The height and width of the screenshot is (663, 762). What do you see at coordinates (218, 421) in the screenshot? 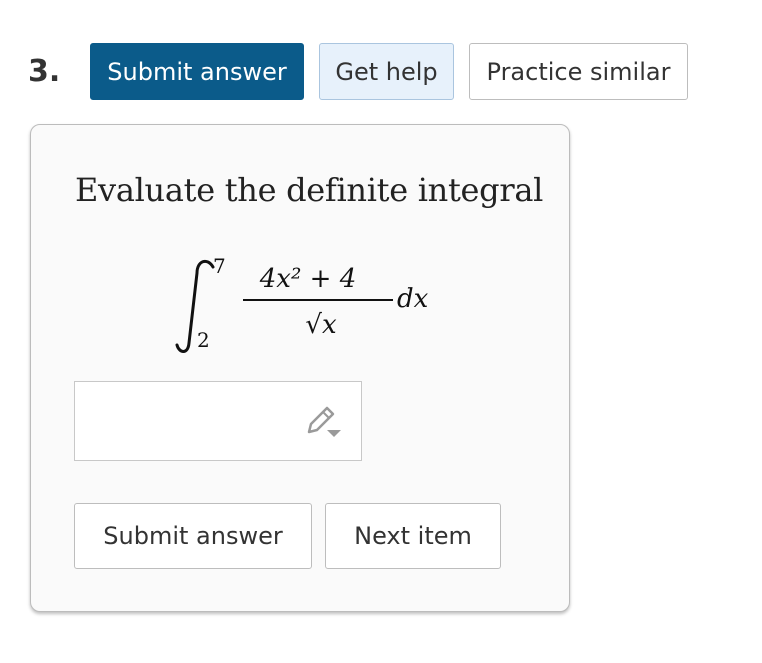
I see `answer-input` at bounding box center [218, 421].